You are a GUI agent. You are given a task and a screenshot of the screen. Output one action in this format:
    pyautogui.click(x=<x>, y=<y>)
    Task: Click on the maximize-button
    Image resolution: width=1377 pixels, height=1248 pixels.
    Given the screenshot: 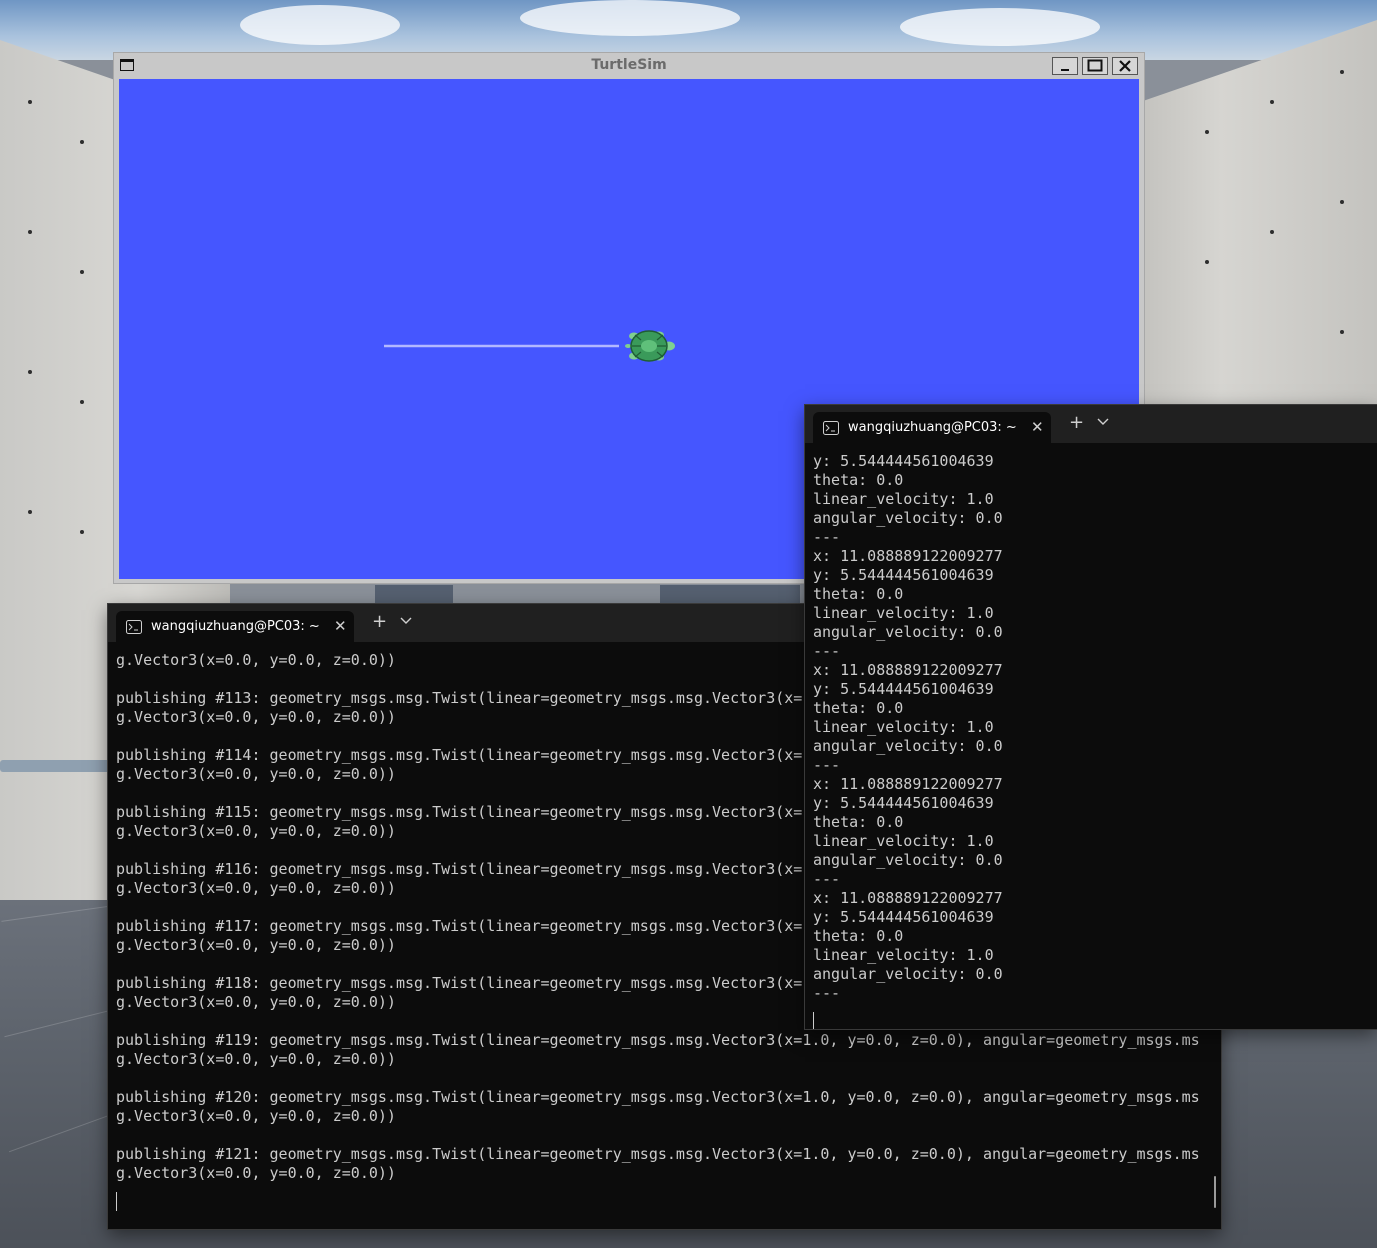 What is the action you would take?
    pyautogui.click(x=1095, y=66)
    